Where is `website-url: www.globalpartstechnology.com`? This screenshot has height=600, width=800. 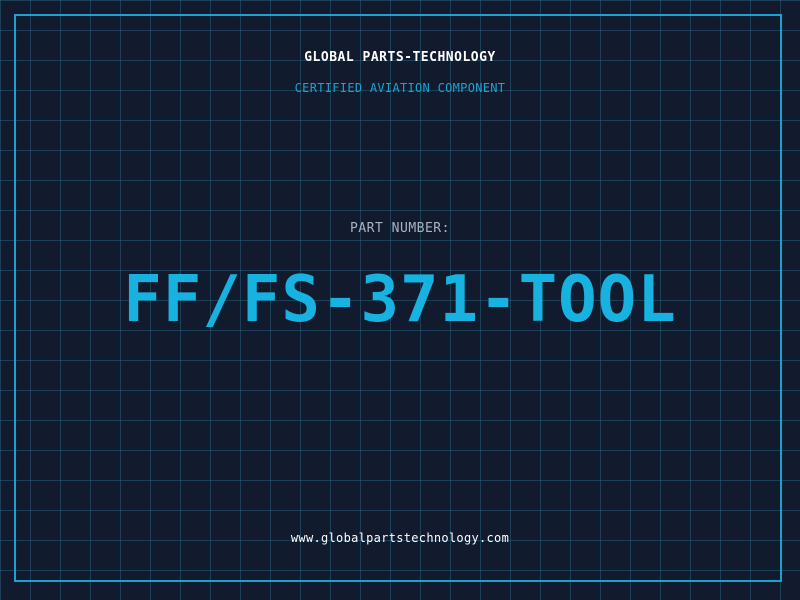 website-url: www.globalpartstechnology.com is located at coordinates (400, 538).